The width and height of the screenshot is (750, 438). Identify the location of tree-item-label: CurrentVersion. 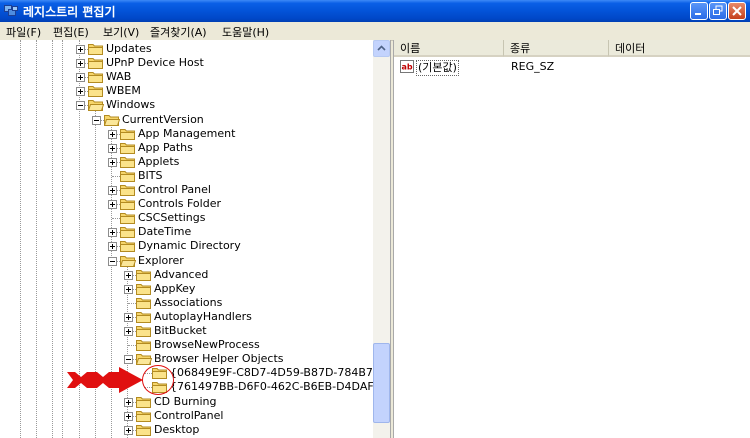
(163, 119).